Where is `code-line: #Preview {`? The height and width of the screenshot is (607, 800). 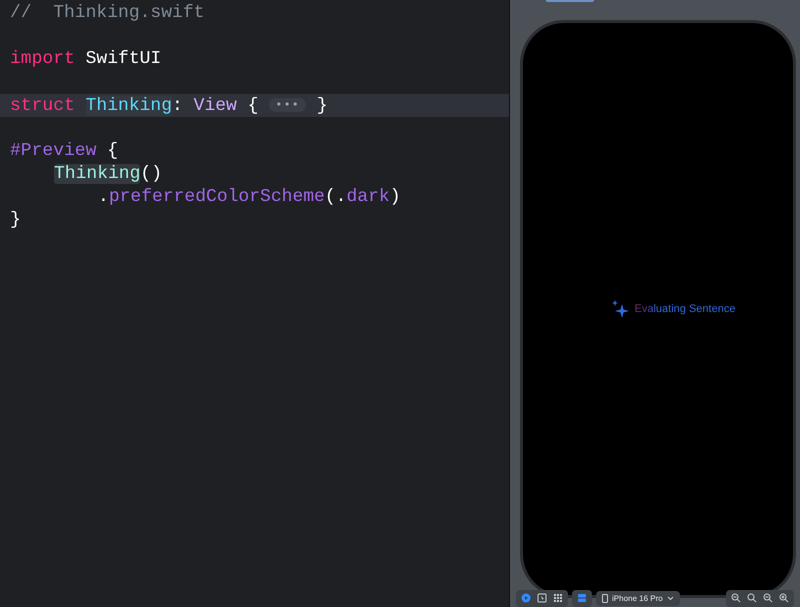 code-line: #Preview { is located at coordinates (64, 151).